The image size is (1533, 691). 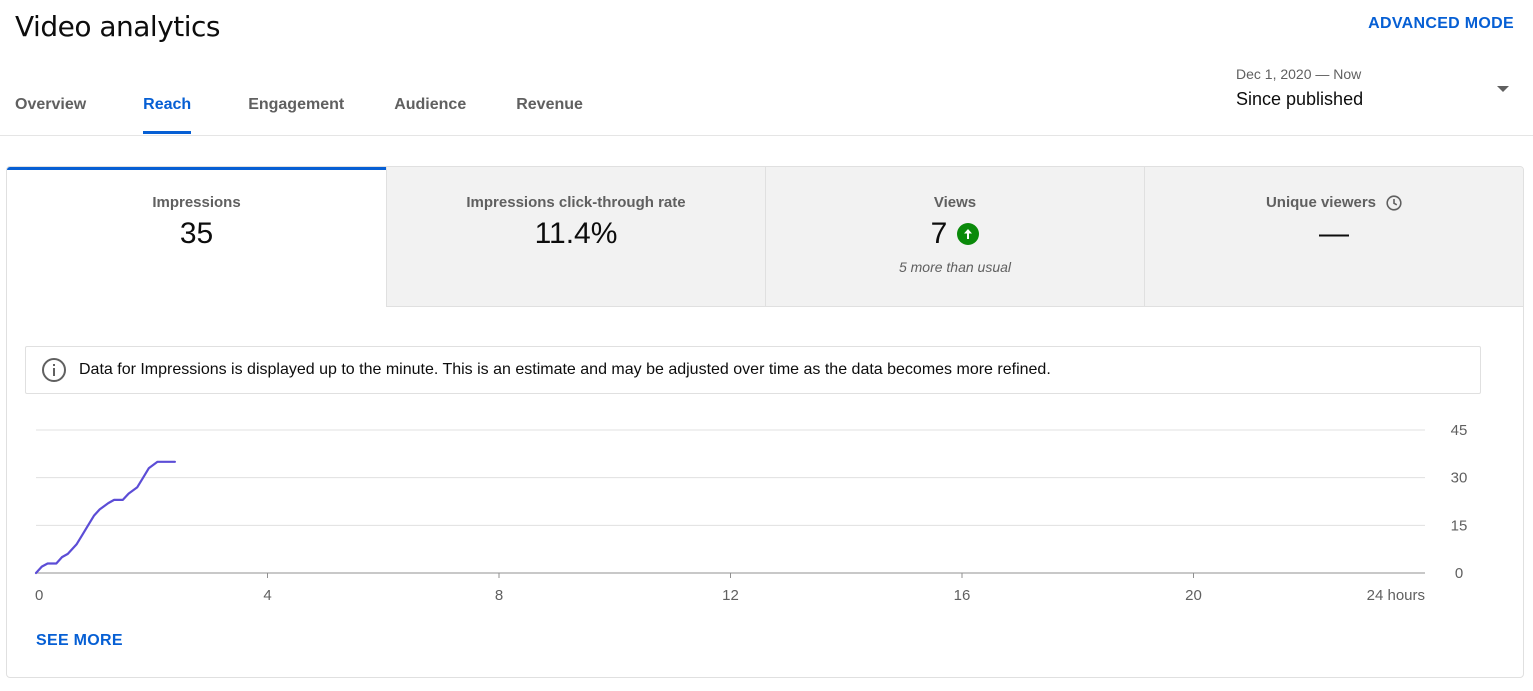 I want to click on x-tick-label: 12, so click(x=730, y=595).